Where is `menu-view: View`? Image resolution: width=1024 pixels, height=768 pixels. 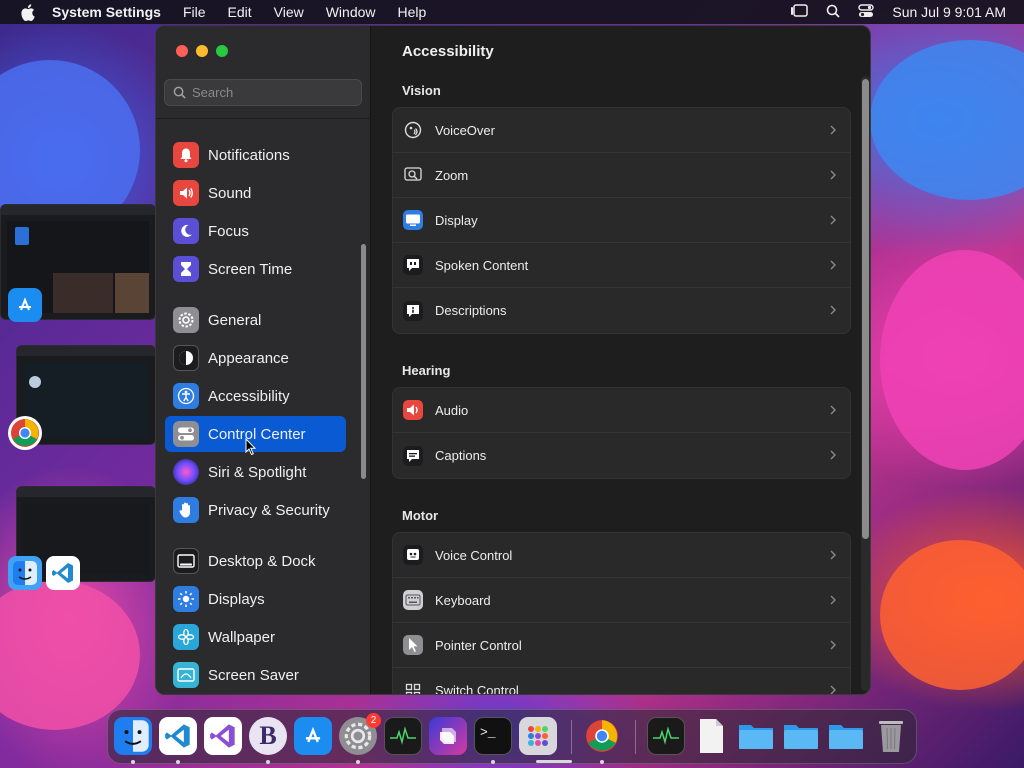 menu-view: View is located at coordinates (289, 12).